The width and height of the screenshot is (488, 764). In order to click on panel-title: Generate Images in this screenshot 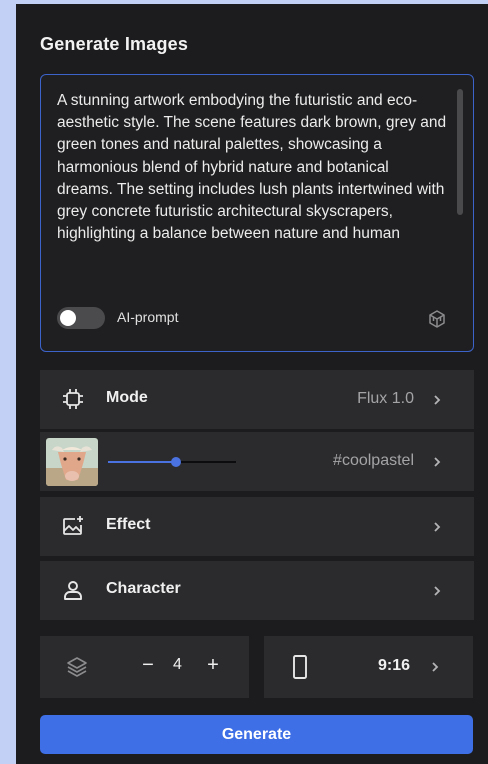, I will do `click(114, 44)`.